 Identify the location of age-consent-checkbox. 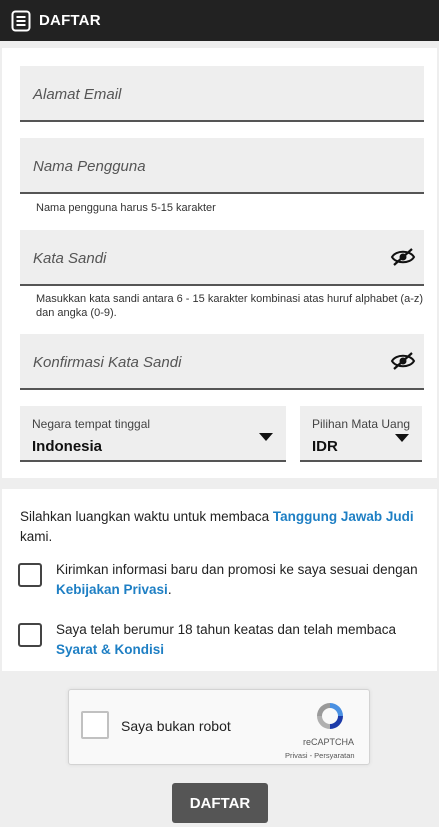
(30, 635).